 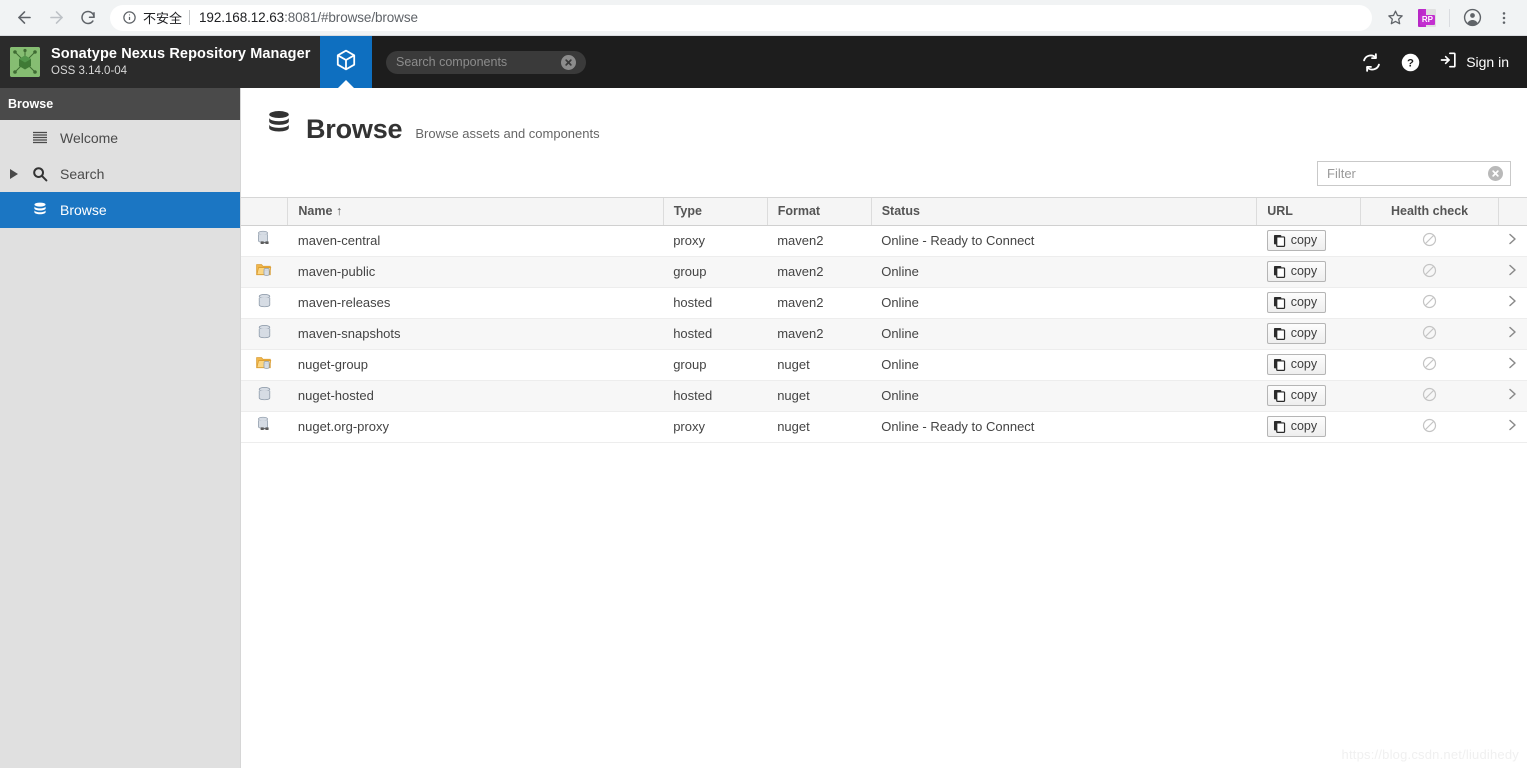 What do you see at coordinates (715, 272) in the screenshot?
I see `cell-type: group` at bounding box center [715, 272].